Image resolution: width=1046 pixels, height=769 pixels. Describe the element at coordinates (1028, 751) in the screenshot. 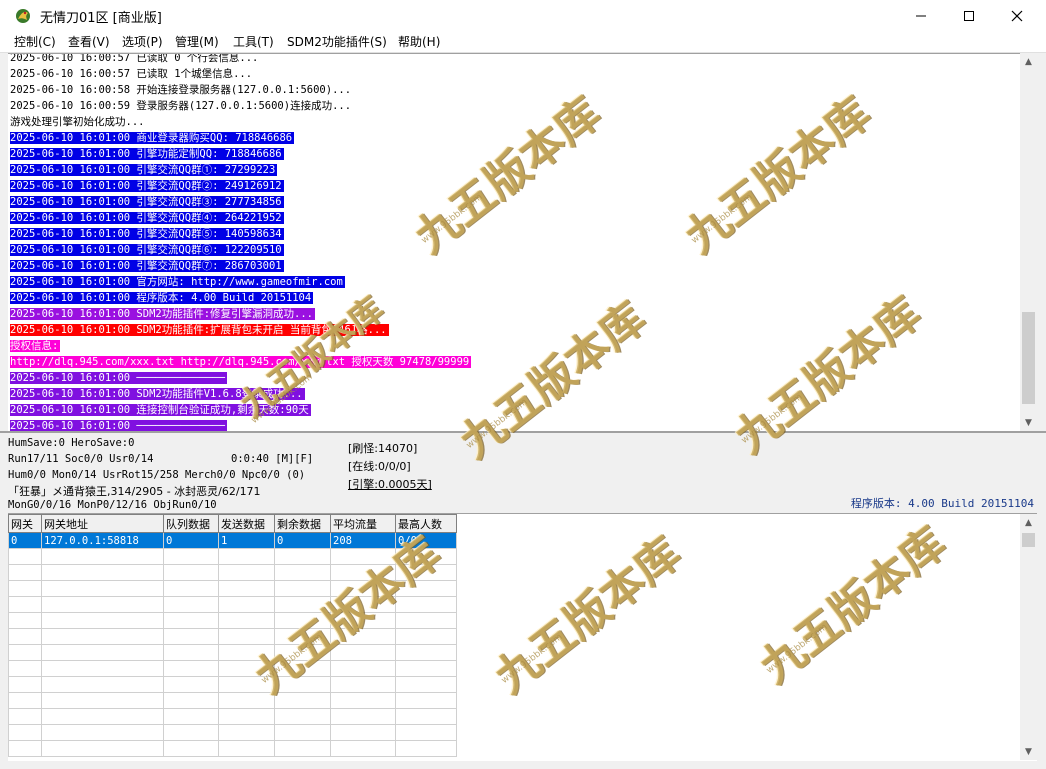

I see `table-scroll-down-icon: ▼` at that location.